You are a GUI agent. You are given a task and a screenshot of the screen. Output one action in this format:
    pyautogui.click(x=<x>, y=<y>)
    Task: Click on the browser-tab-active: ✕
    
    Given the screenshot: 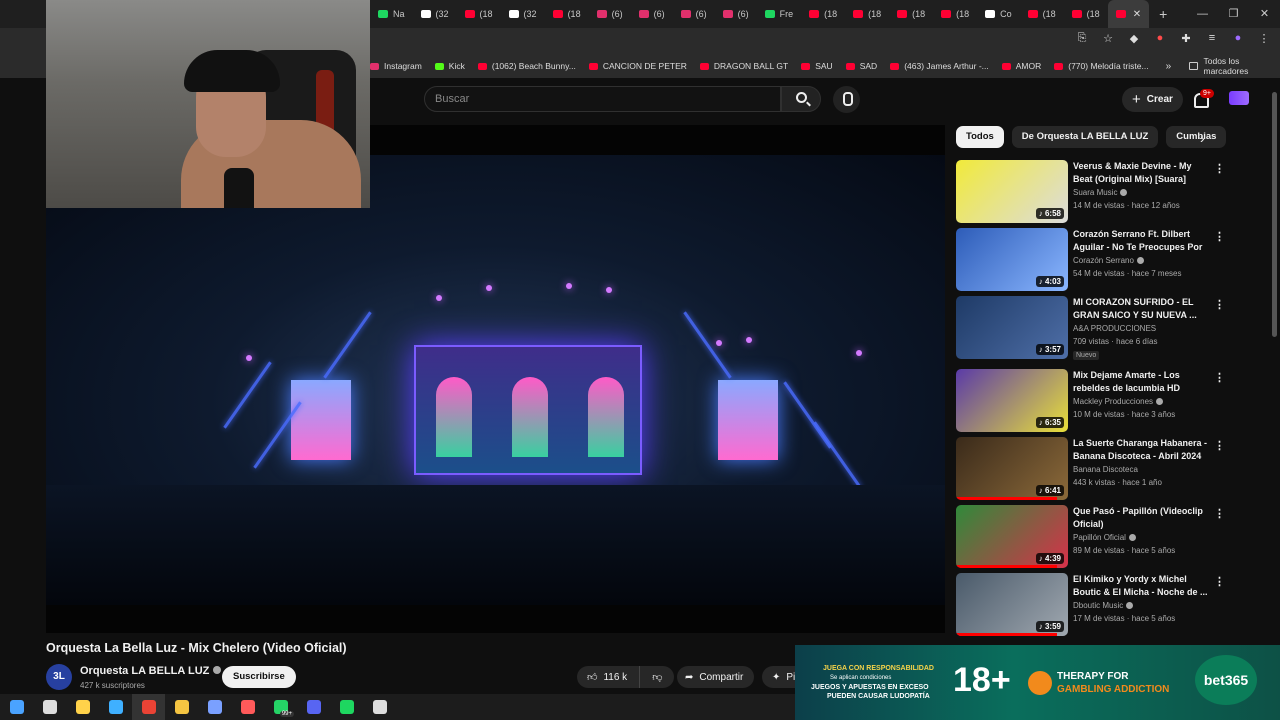 What is the action you would take?
    pyautogui.click(x=1128, y=14)
    